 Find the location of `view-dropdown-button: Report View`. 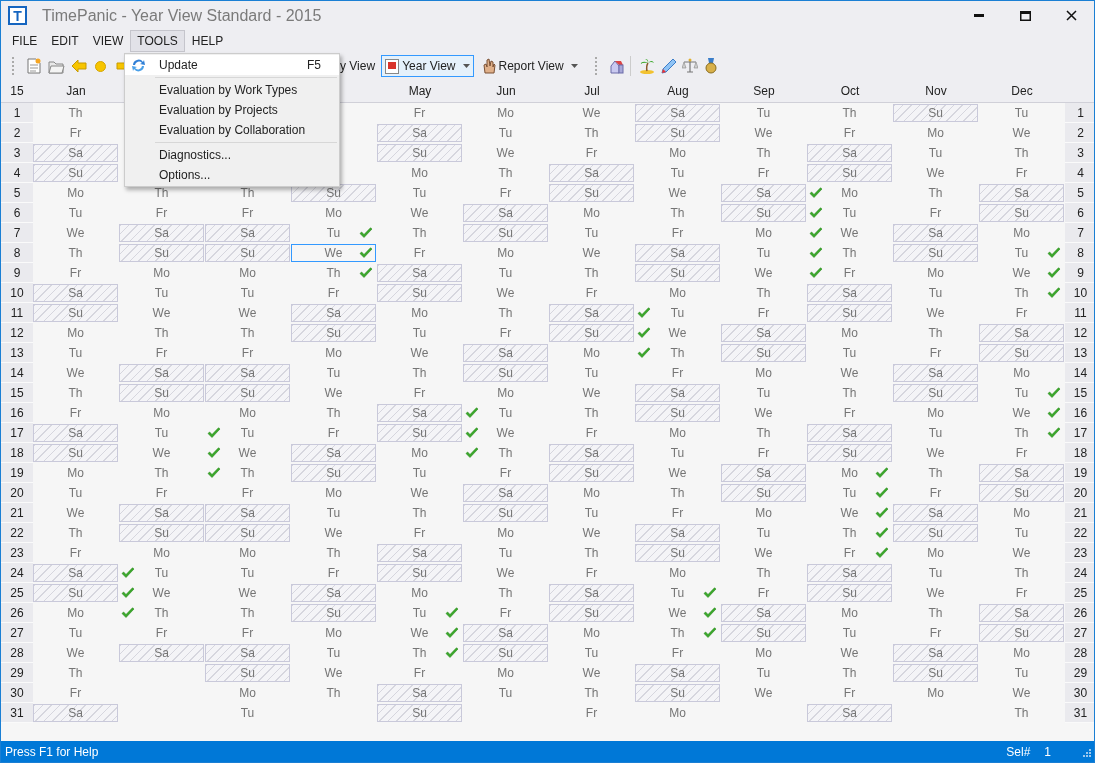

view-dropdown-button: Report View is located at coordinates (529, 66).